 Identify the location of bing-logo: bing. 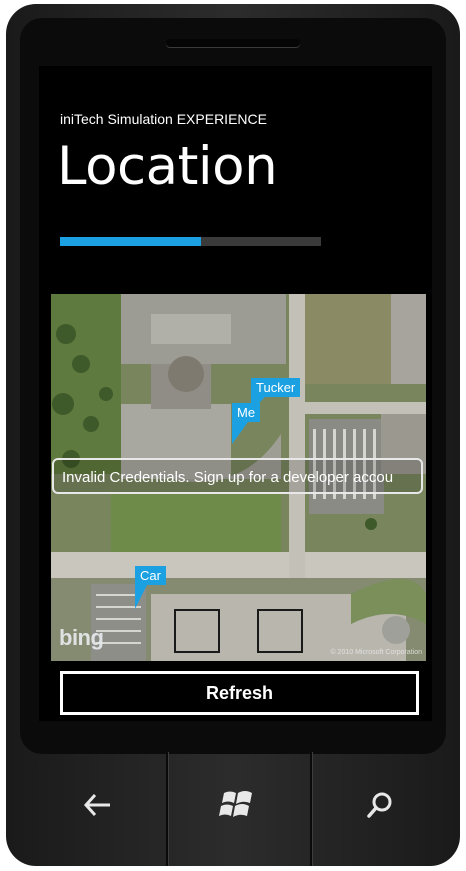
(81, 637).